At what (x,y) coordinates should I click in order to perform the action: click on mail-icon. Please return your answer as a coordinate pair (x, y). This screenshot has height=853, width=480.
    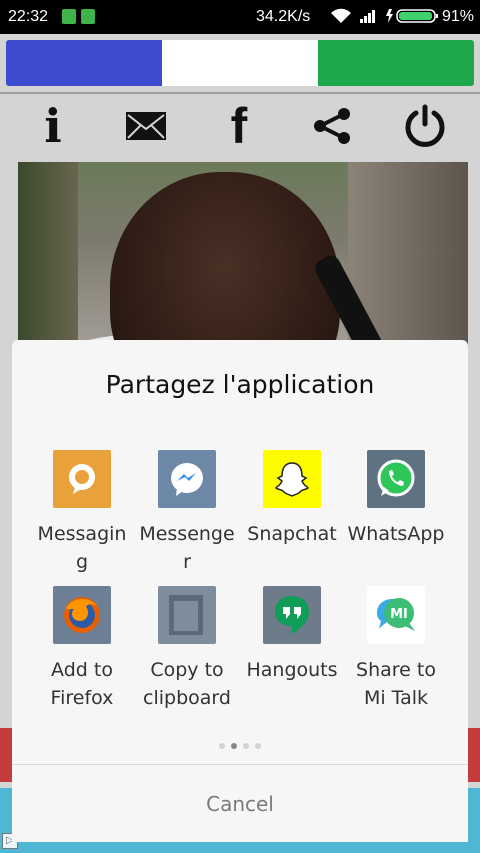
    Looking at the image, I should click on (146, 126).